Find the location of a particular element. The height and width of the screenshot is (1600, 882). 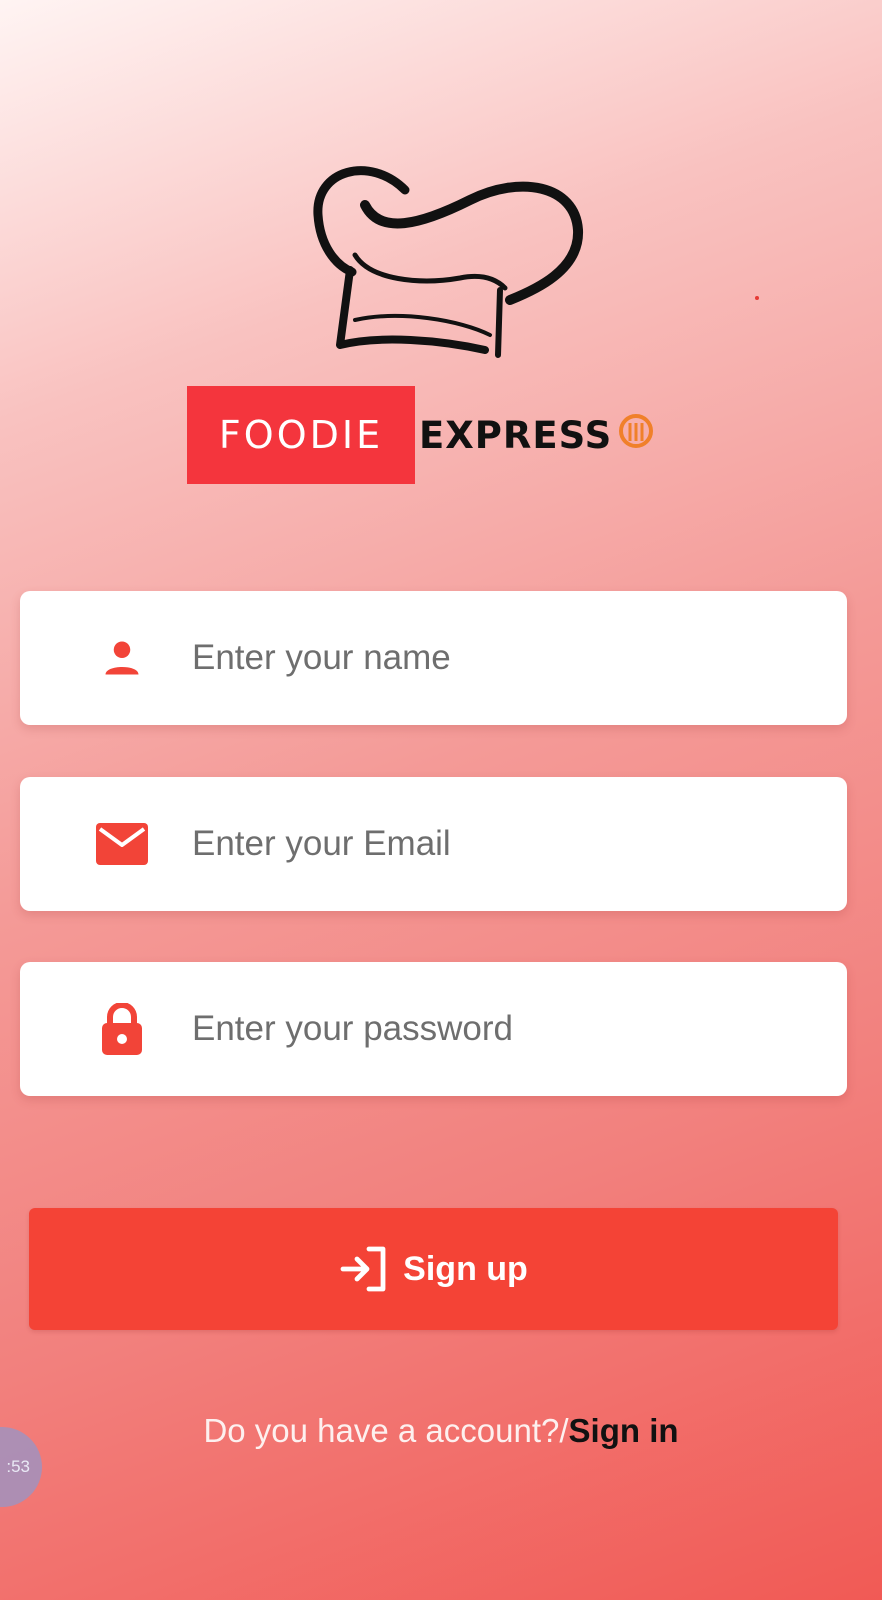

chef-hat-icon is located at coordinates (448, 262).